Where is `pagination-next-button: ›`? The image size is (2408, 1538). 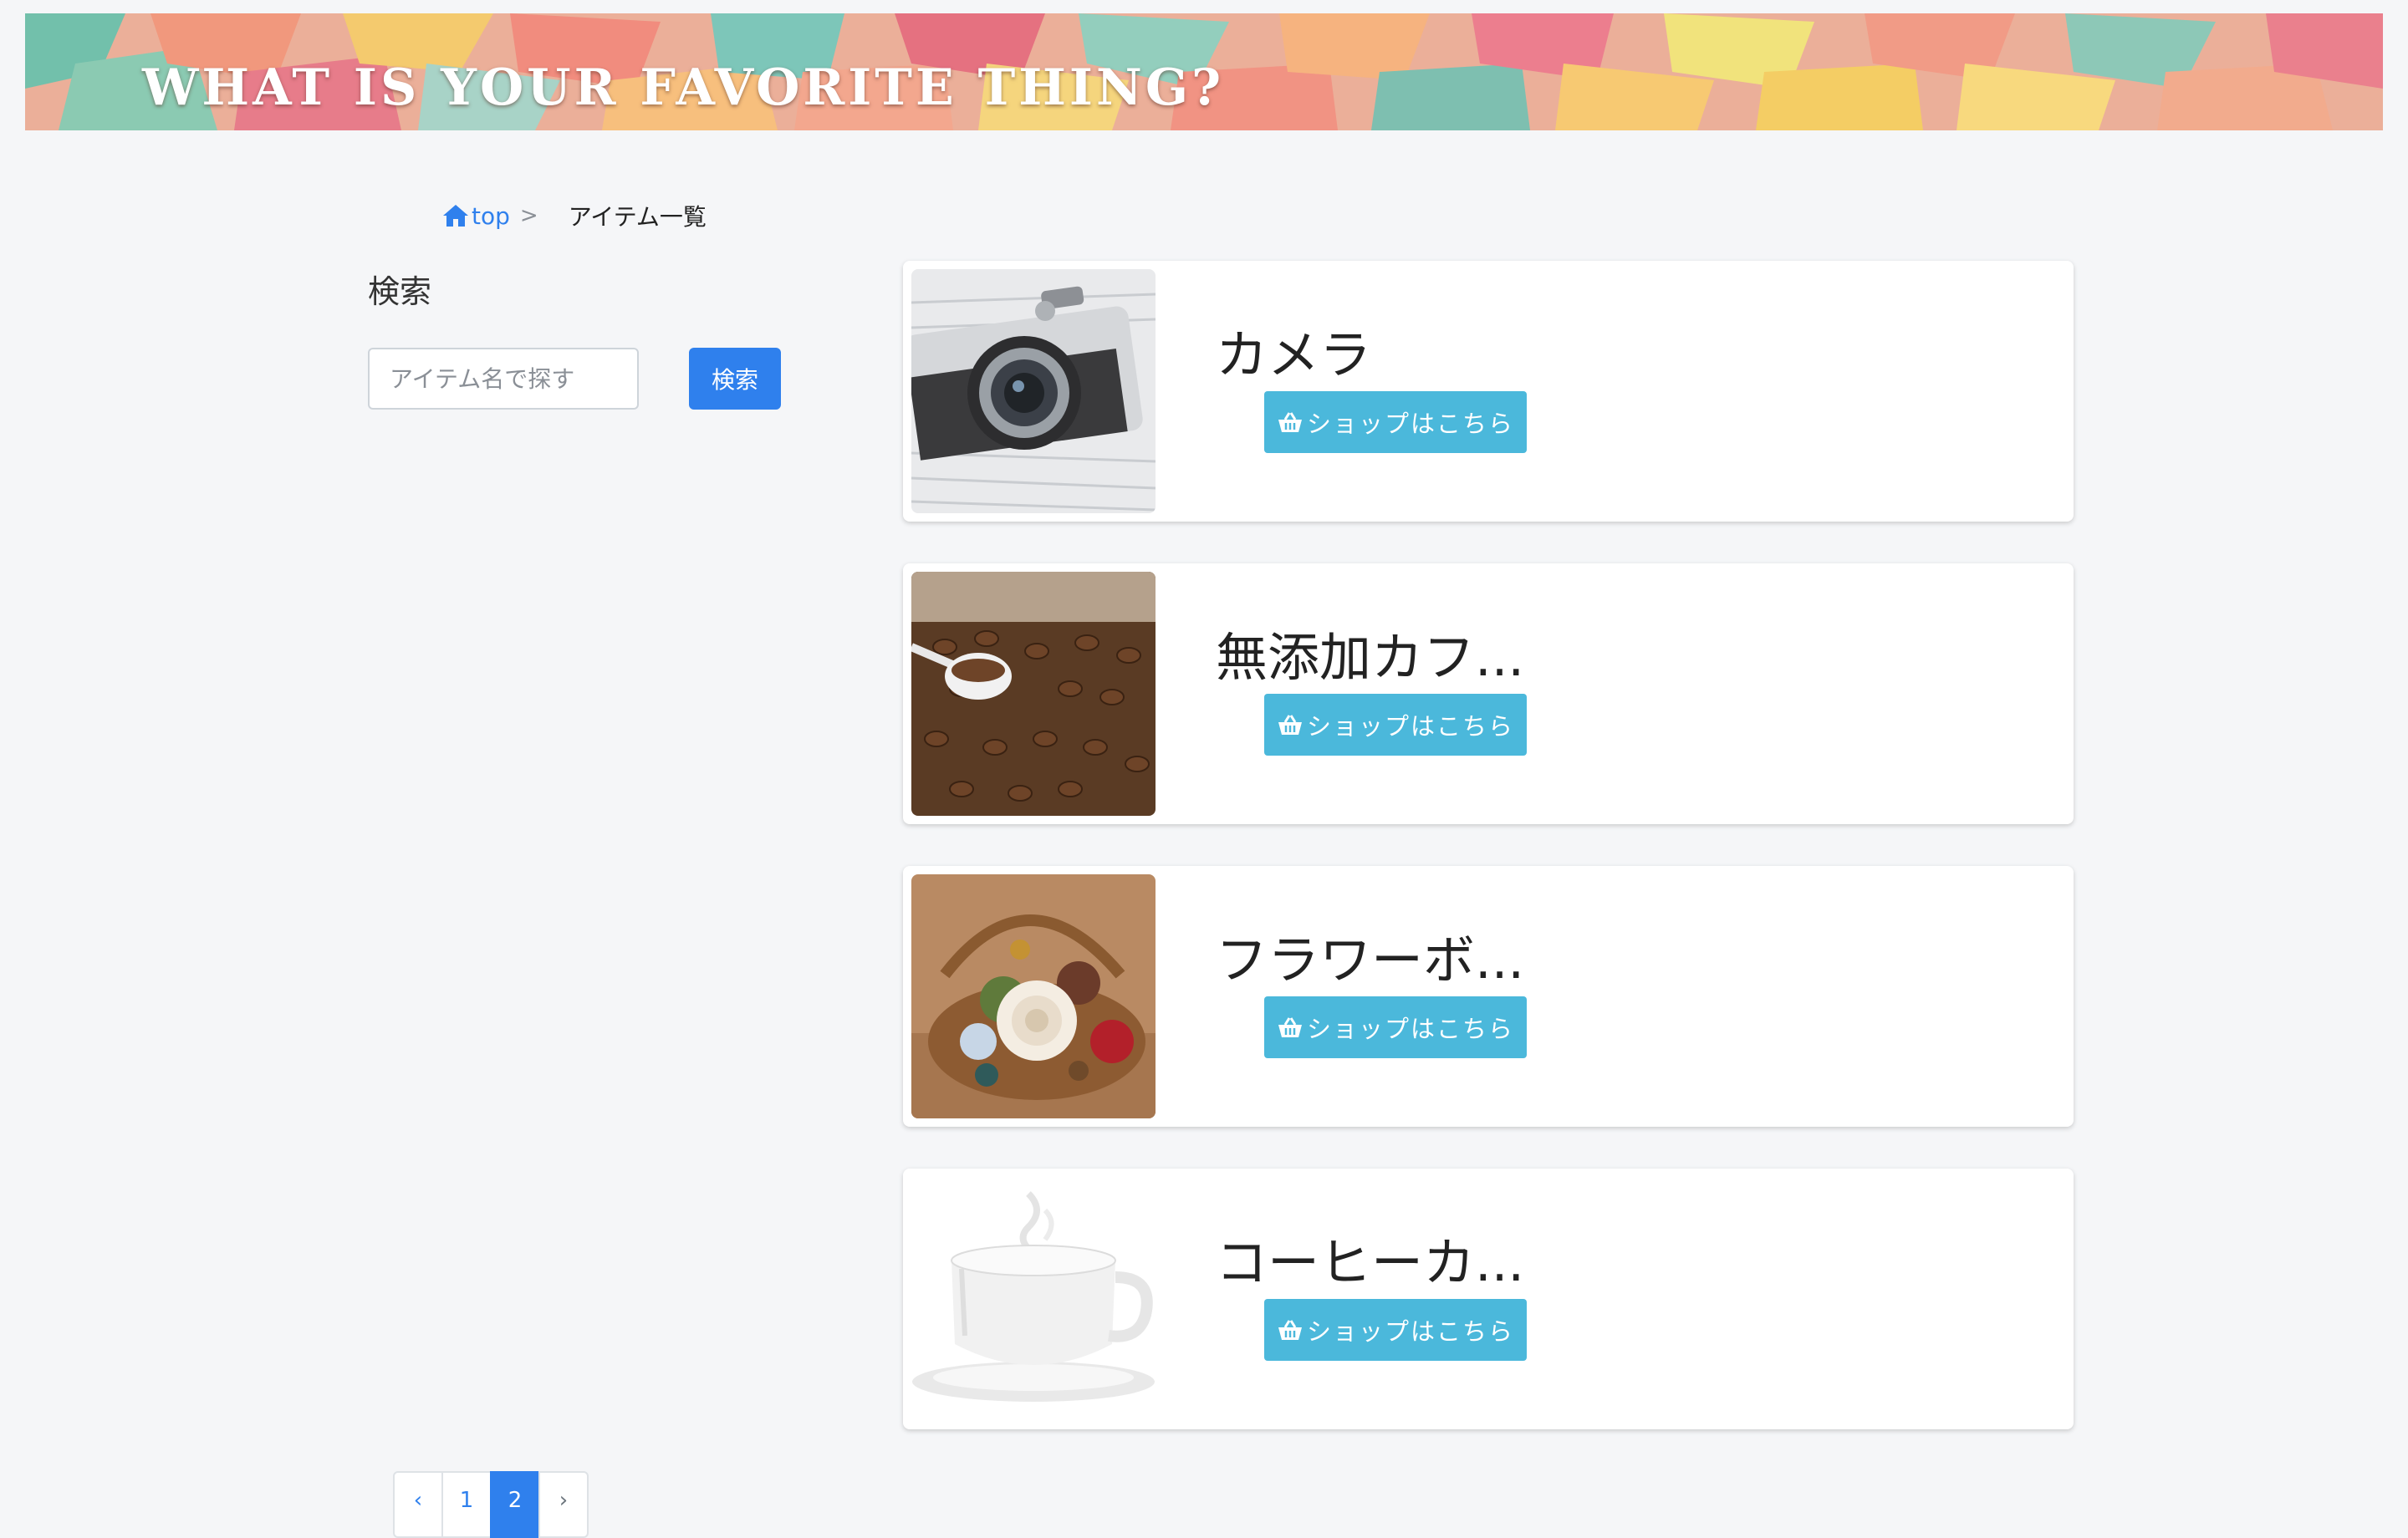
pagination-next-button: › is located at coordinates (563, 1505).